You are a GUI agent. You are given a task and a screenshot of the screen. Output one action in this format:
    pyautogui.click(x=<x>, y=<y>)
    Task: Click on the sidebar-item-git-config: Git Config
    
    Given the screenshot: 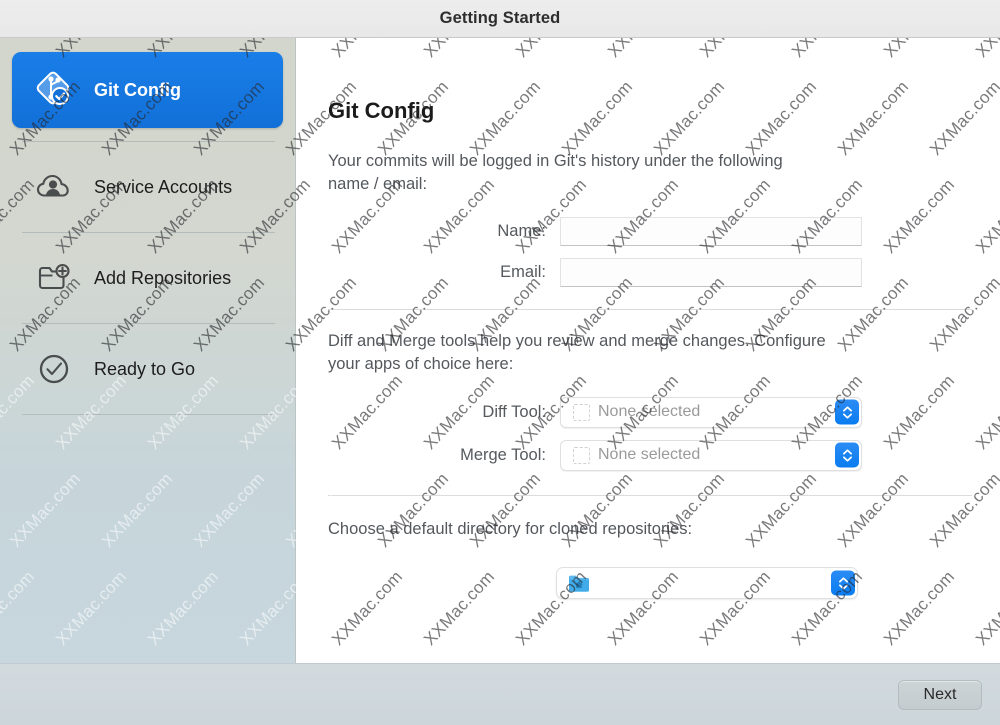 What is the action you would take?
    pyautogui.click(x=147, y=90)
    